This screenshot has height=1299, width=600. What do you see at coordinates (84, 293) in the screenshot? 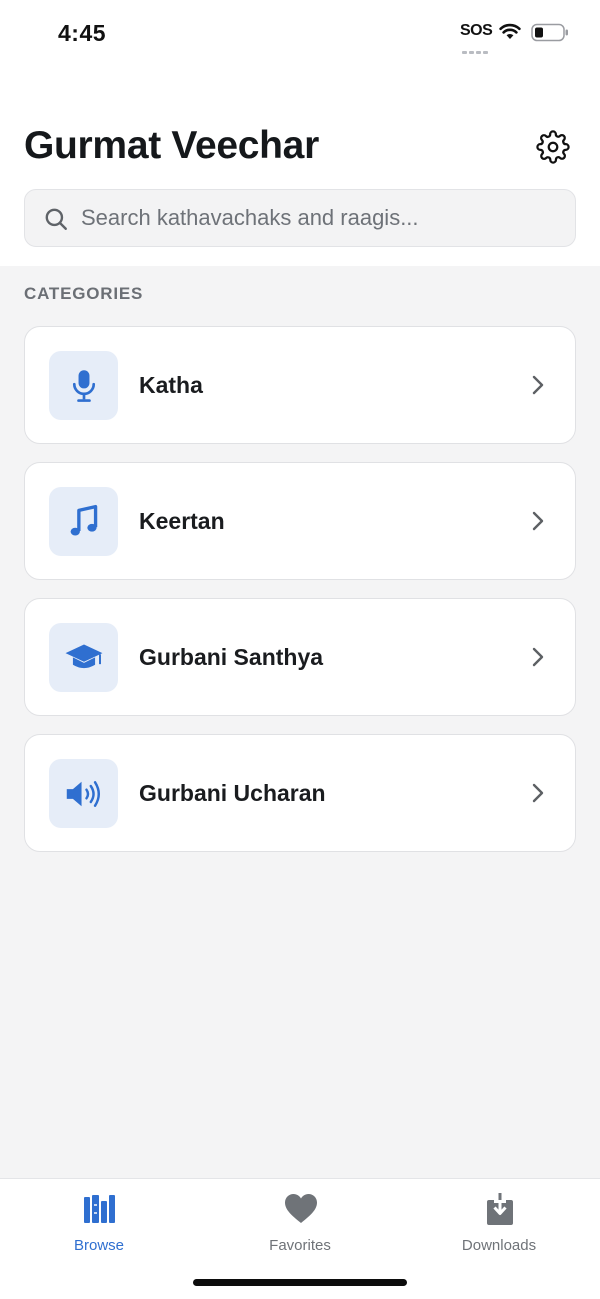
I see `categories-heading: CATEGORIES` at bounding box center [84, 293].